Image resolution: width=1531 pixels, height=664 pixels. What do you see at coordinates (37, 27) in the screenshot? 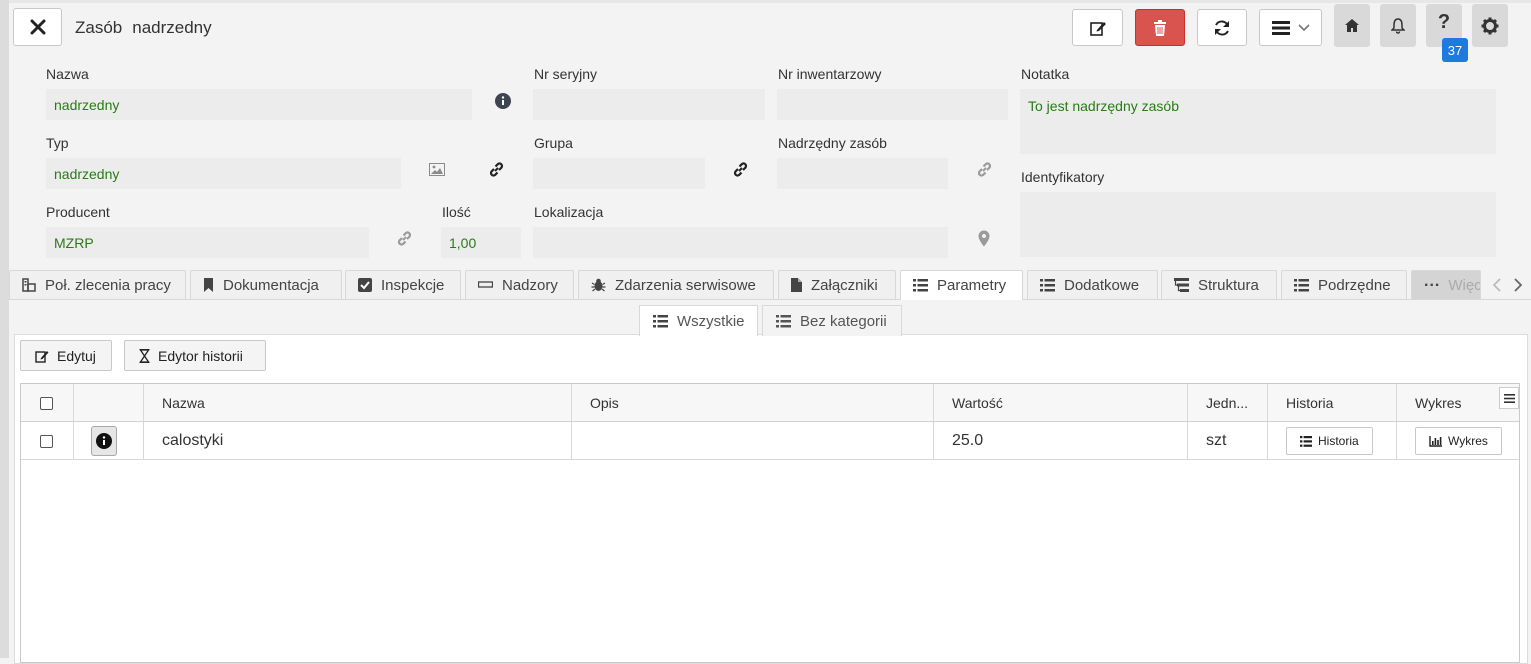
I see `close-button` at bounding box center [37, 27].